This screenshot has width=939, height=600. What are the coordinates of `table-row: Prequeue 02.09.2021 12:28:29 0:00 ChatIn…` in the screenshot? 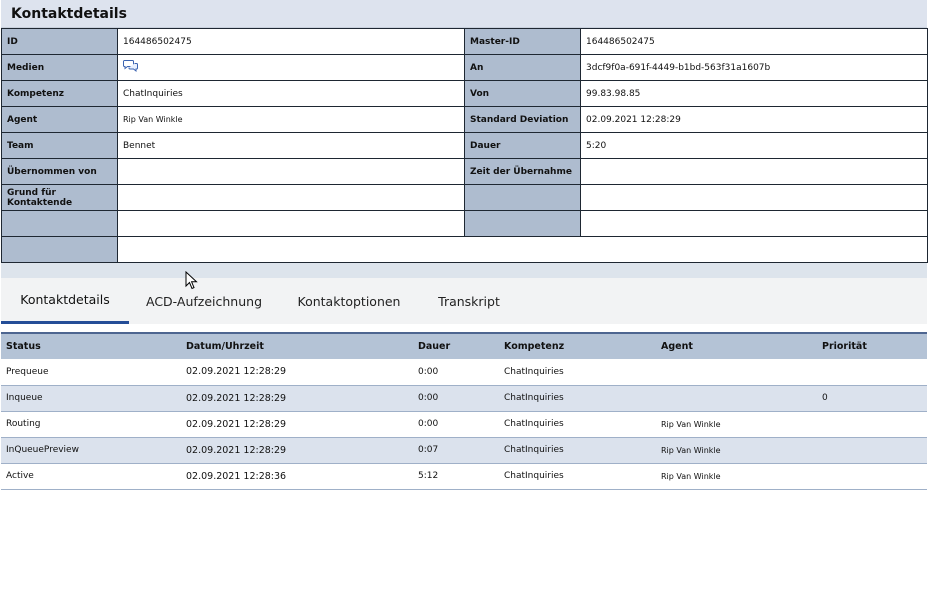 It's located at (464, 372).